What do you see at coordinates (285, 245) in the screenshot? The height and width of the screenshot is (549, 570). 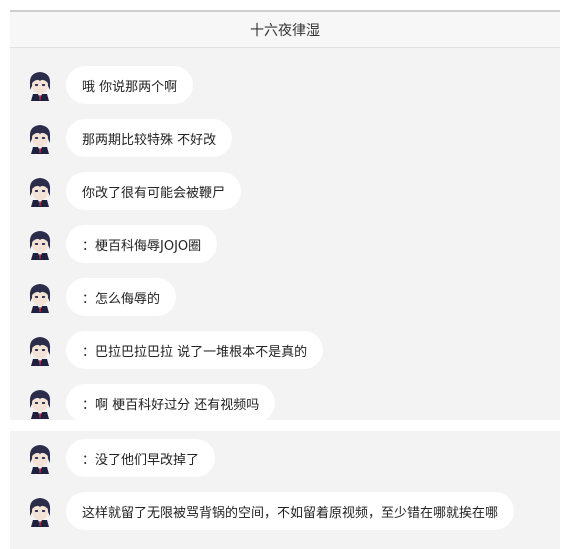 I see `message-row: ：梗百科侮辱JOJO圈` at bounding box center [285, 245].